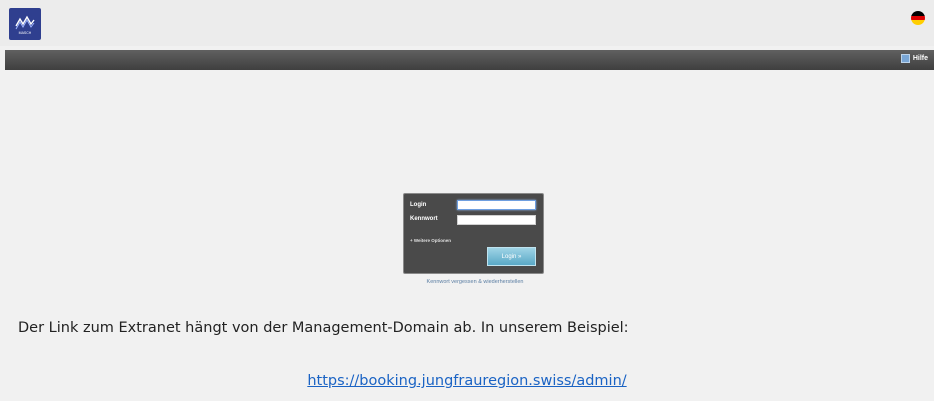  I want to click on main-navbar: Hilfe, so click(469, 60).